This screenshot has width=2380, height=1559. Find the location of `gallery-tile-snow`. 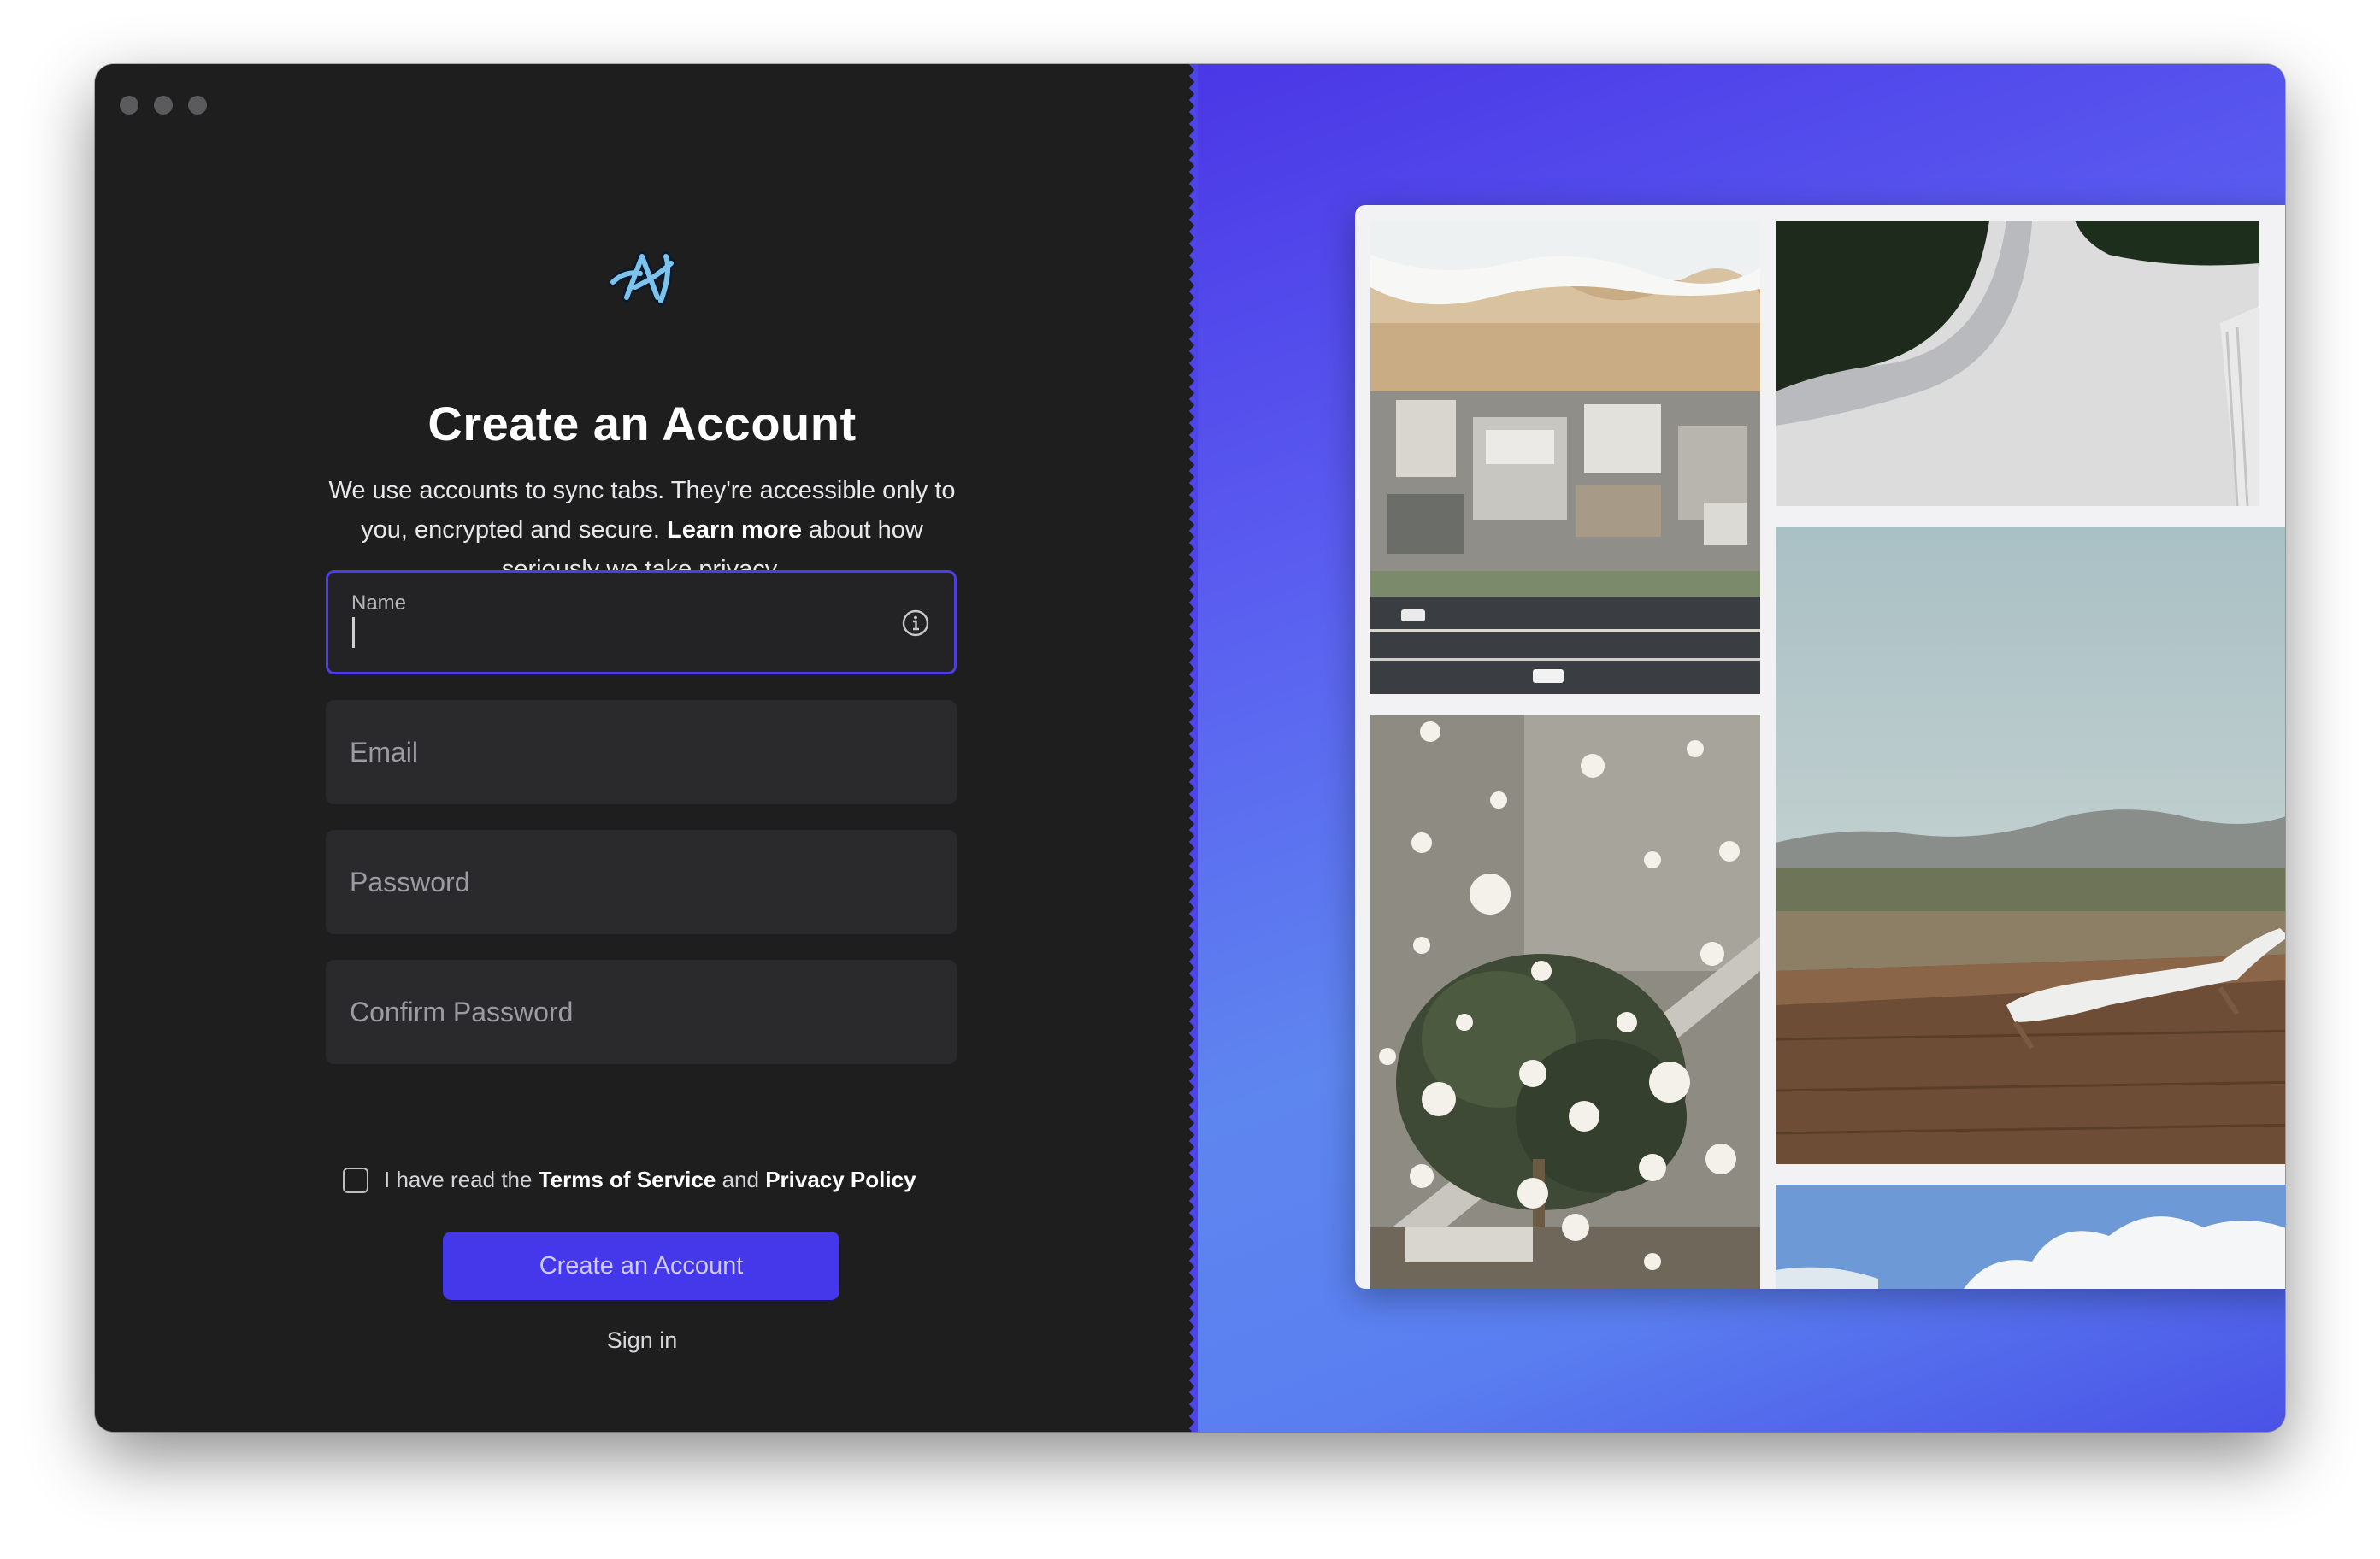

gallery-tile-snow is located at coordinates (2017, 363).